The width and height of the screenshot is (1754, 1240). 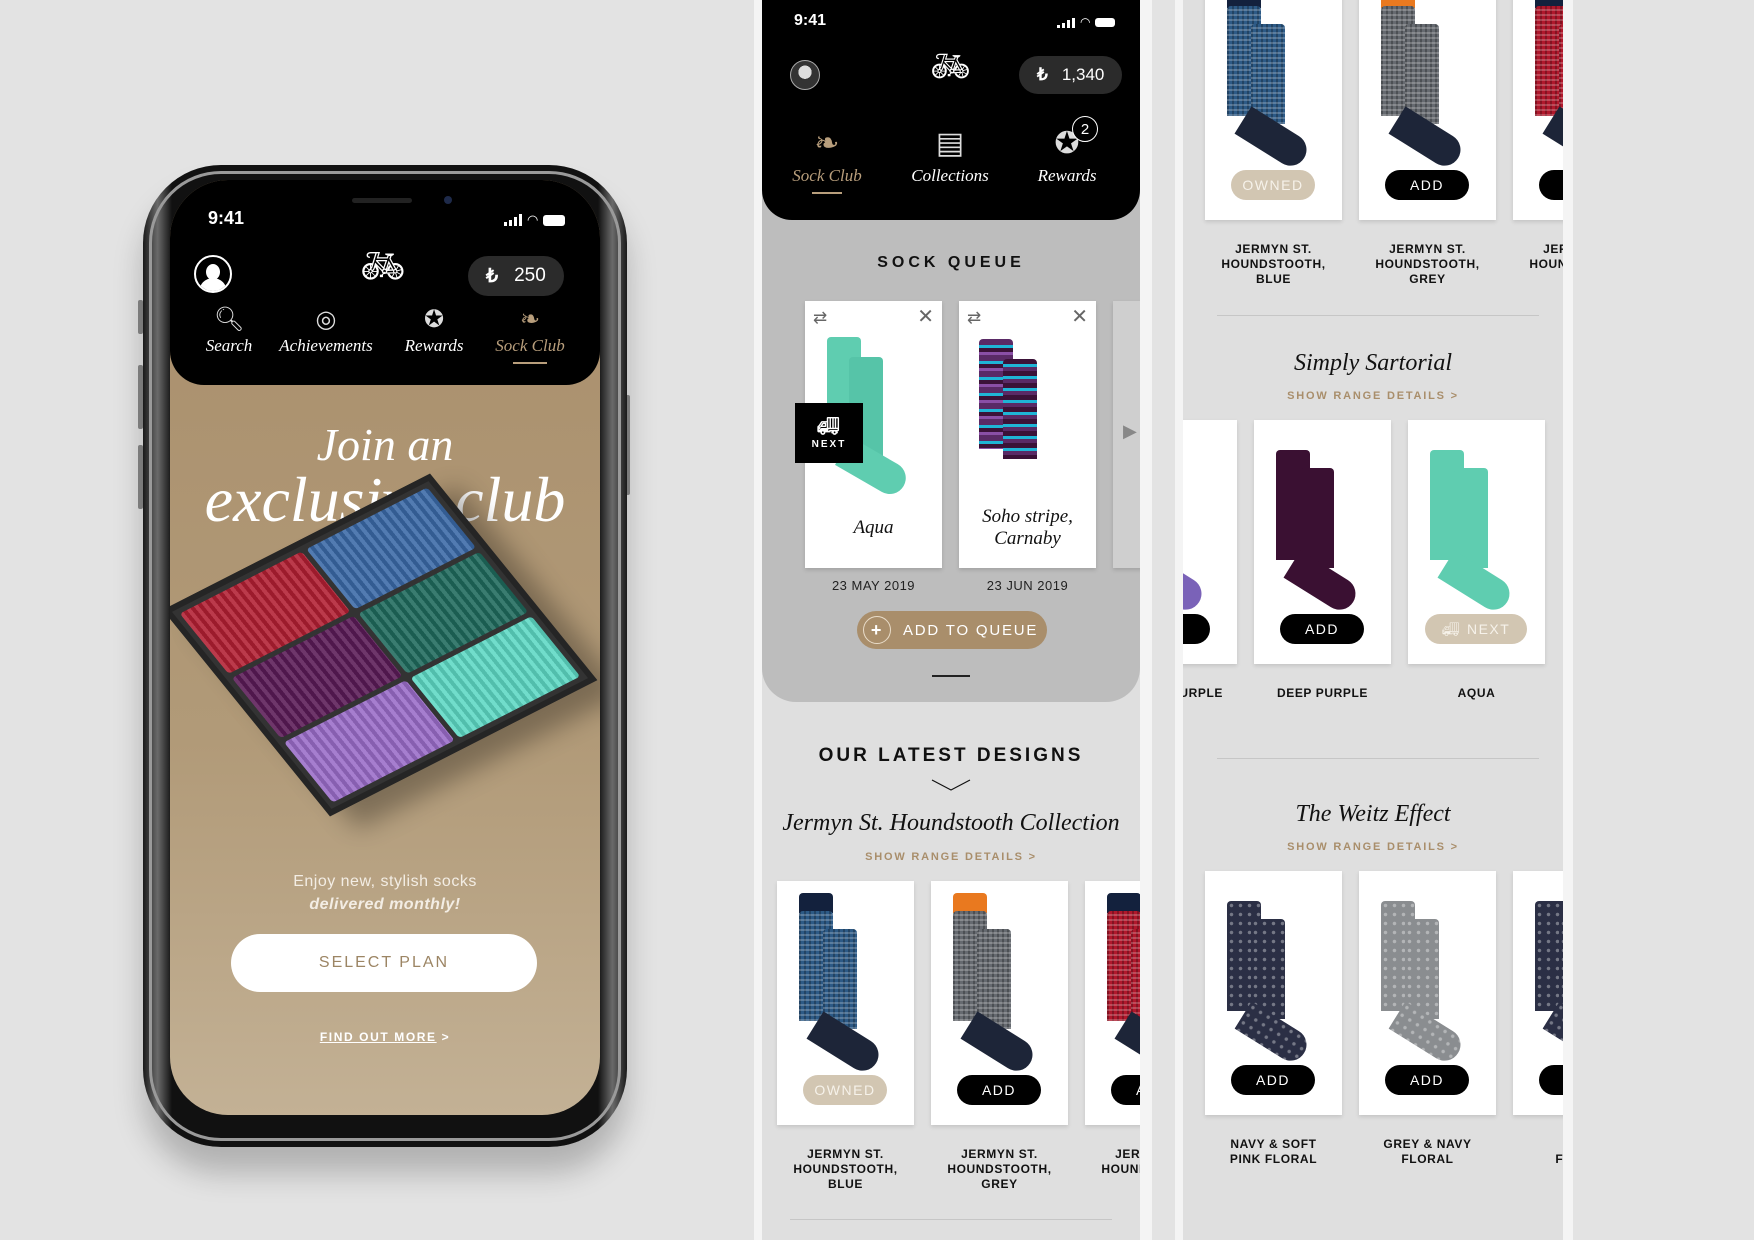 I want to click on nav-collections-label: Collections, so click(x=950, y=175).